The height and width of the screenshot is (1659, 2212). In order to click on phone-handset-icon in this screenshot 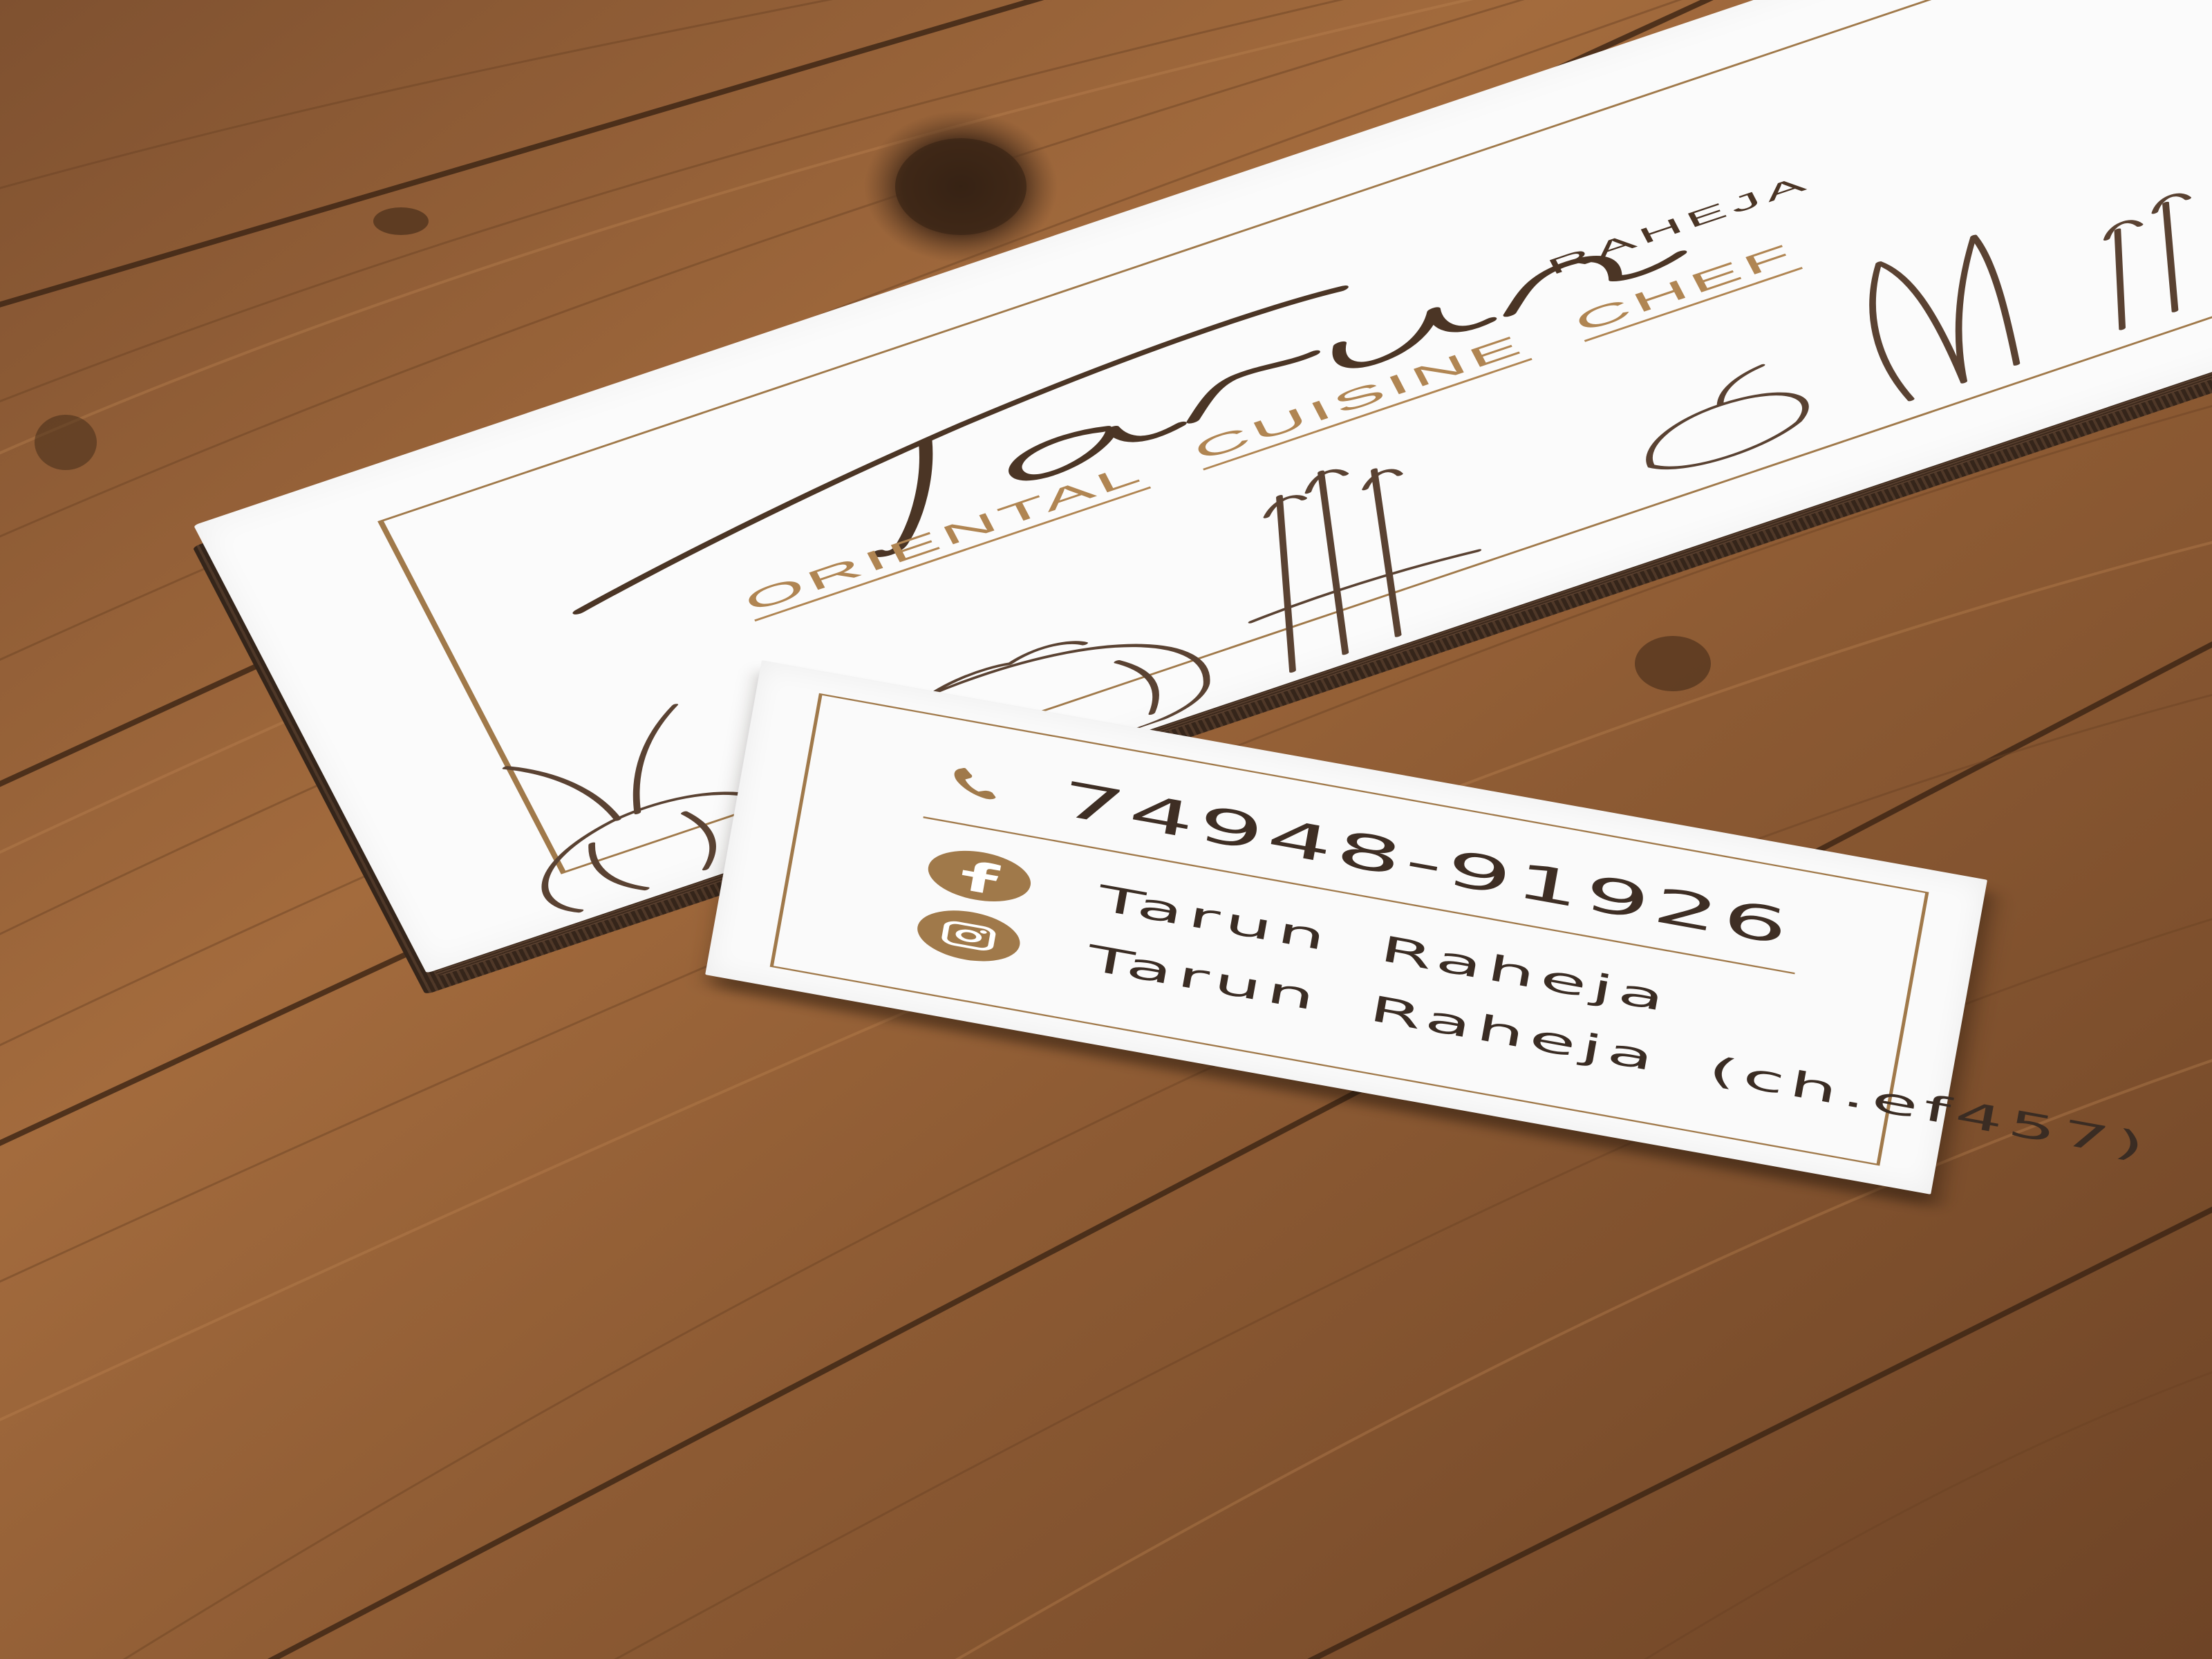, I will do `click(975, 784)`.